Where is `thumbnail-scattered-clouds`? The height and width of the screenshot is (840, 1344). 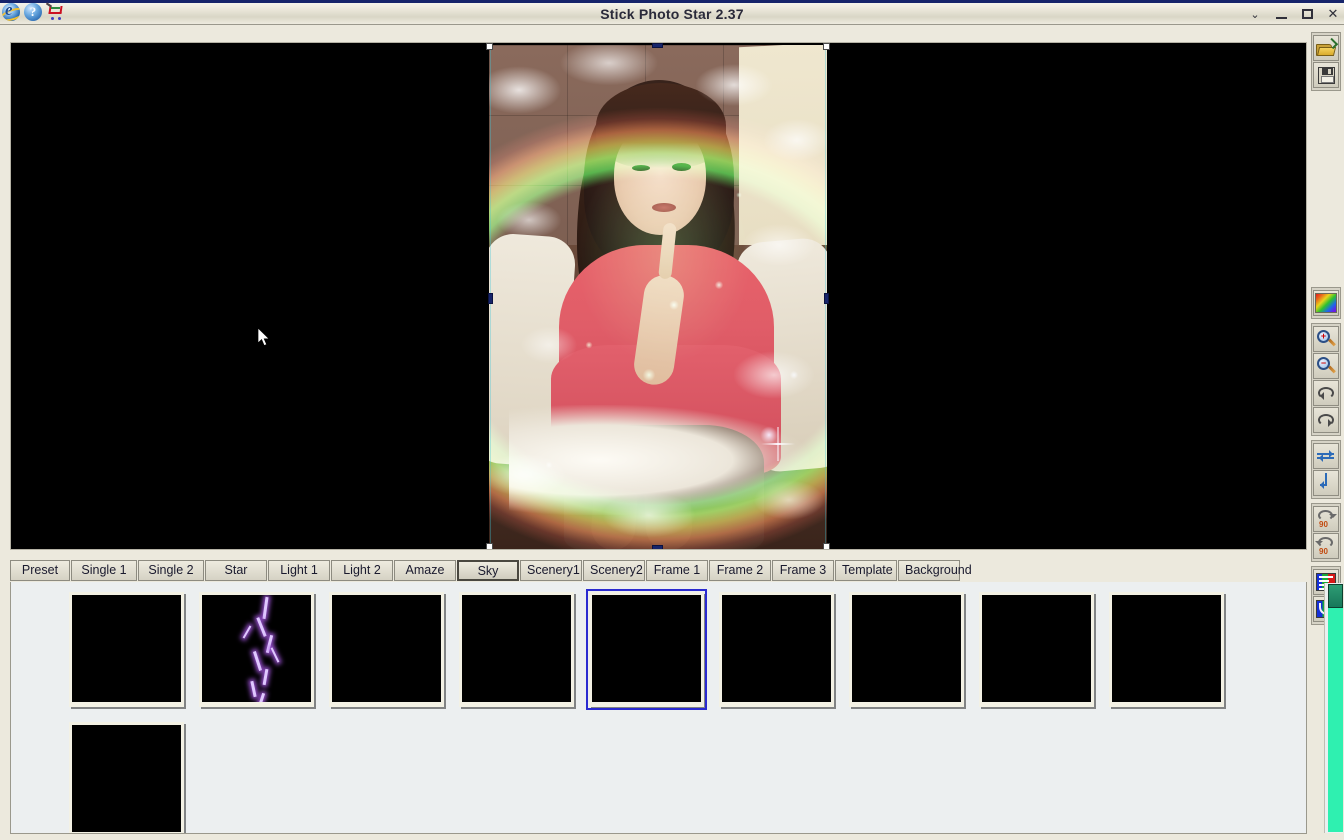
thumbnail-scattered-clouds is located at coordinates (1036, 649).